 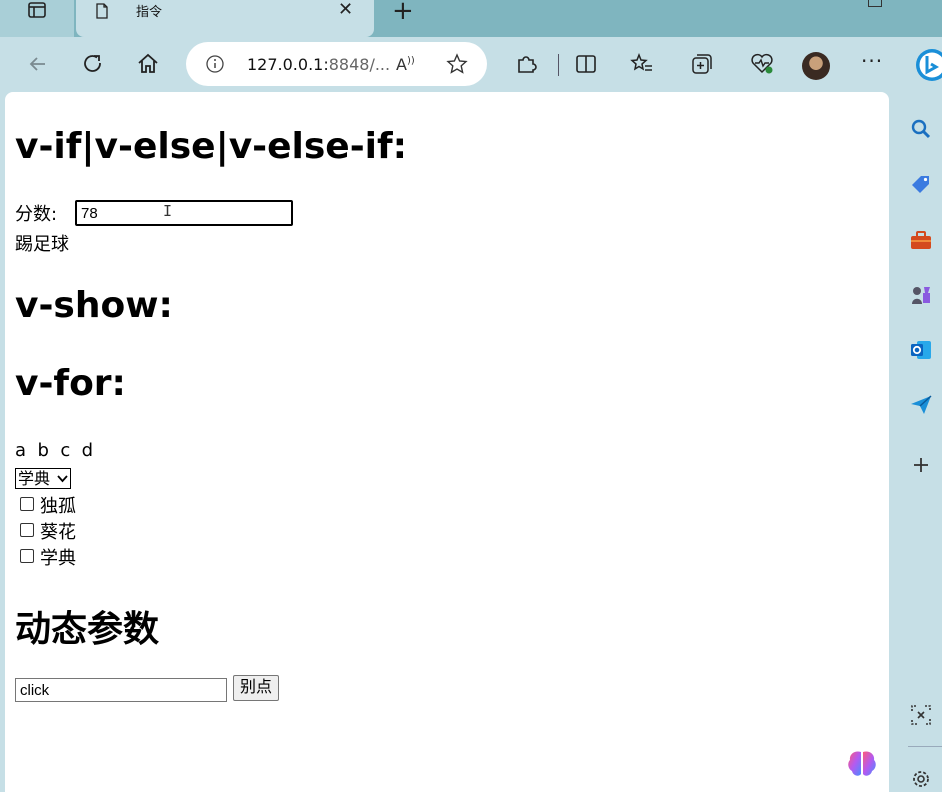 I want to click on tab-actions-button, so click(x=37, y=18).